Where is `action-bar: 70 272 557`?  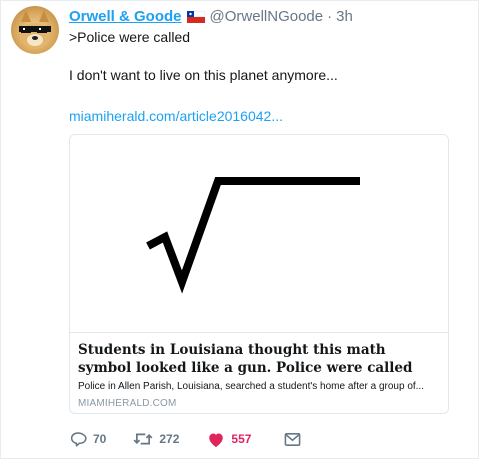
action-bar: 70 272 557 is located at coordinates (185, 439).